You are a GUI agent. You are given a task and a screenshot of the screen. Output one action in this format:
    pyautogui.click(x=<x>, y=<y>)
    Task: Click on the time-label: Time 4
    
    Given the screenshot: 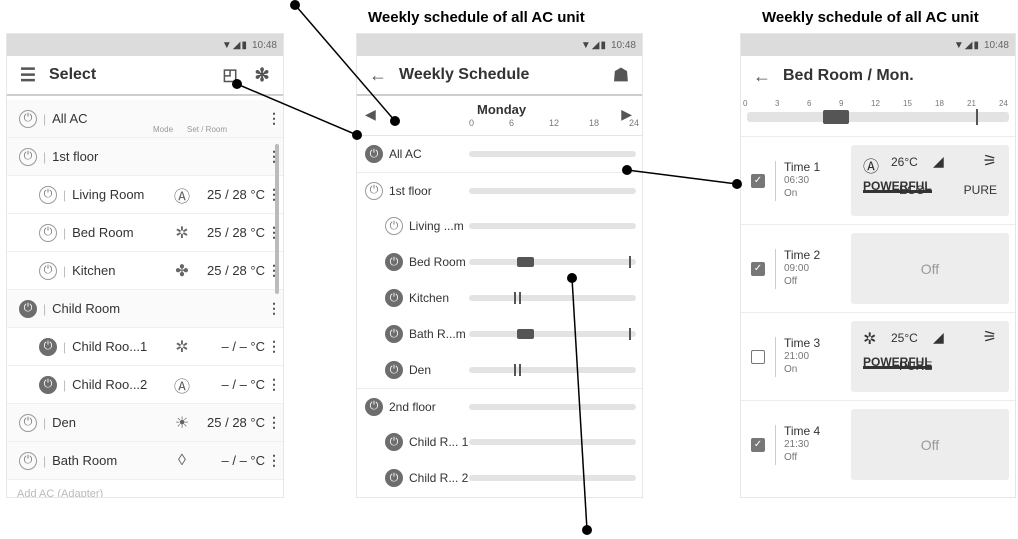 What is the action you would take?
    pyautogui.click(x=802, y=431)
    